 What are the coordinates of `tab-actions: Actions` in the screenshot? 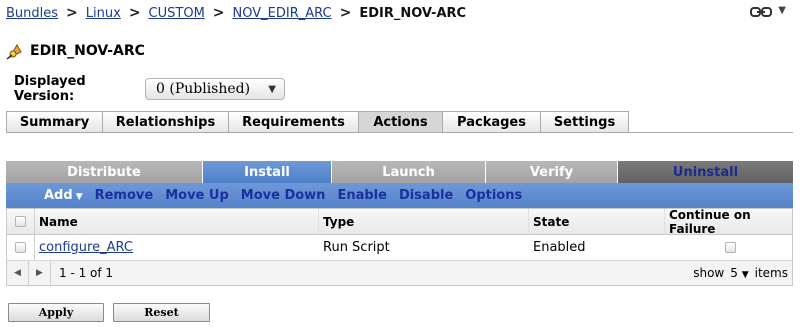 It's located at (400, 122).